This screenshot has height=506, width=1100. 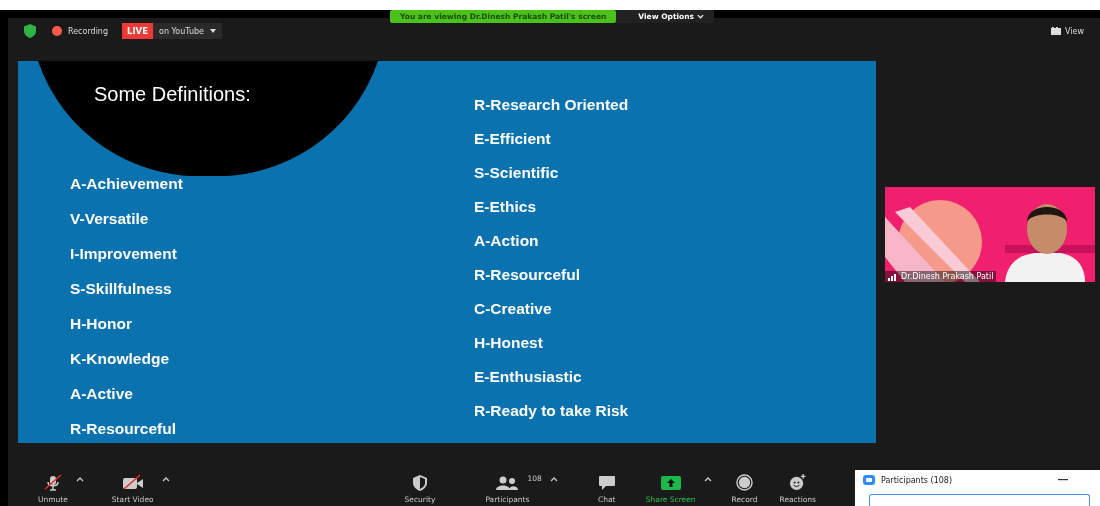 I want to click on definition-text: K-Knowledge, so click(x=120, y=358).